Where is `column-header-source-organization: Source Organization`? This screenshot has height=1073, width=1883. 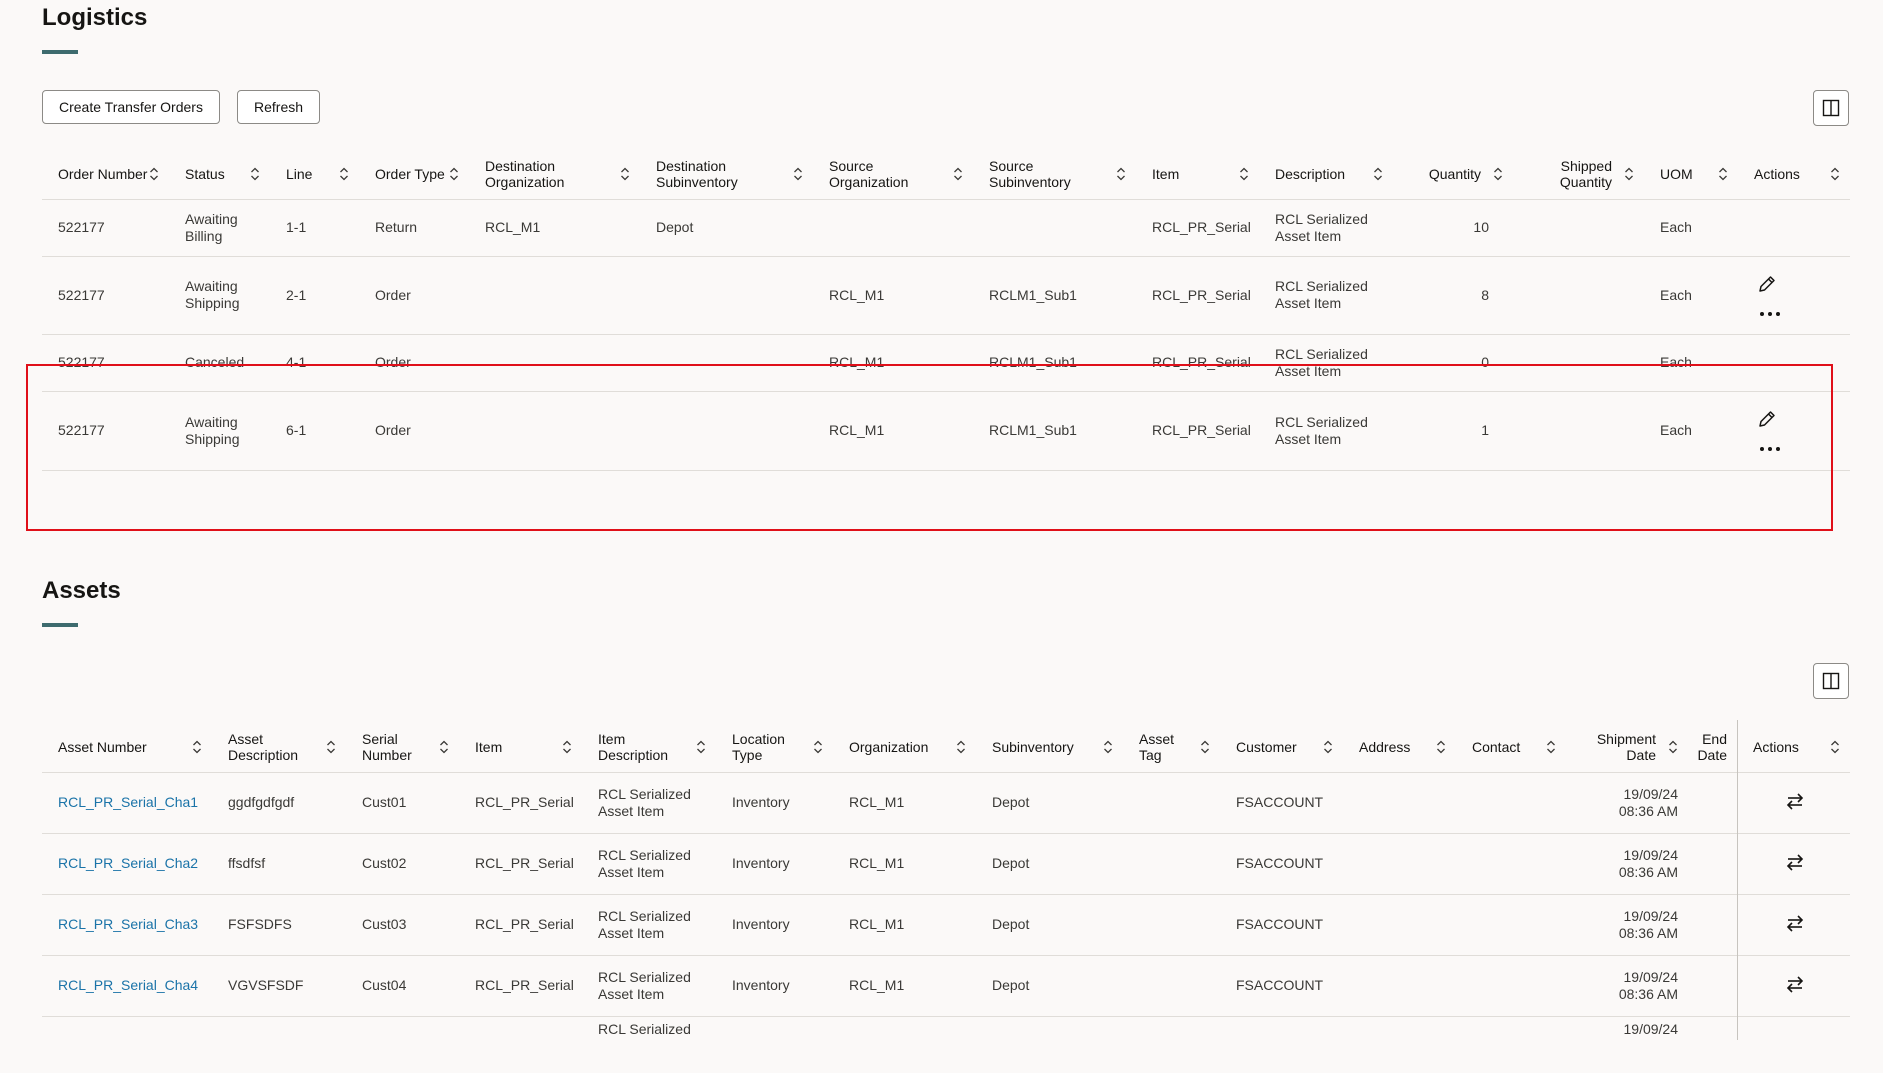 column-header-source-organization: Source Organization is located at coordinates (893, 175).